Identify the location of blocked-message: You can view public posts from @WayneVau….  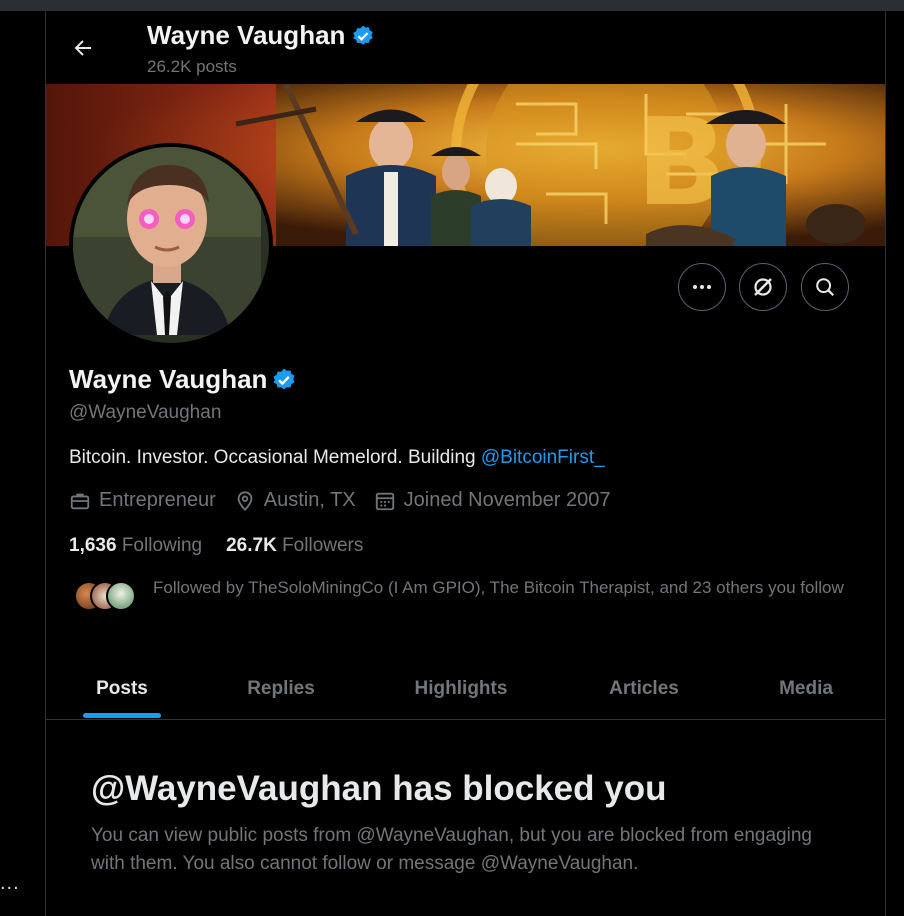
(451, 849).